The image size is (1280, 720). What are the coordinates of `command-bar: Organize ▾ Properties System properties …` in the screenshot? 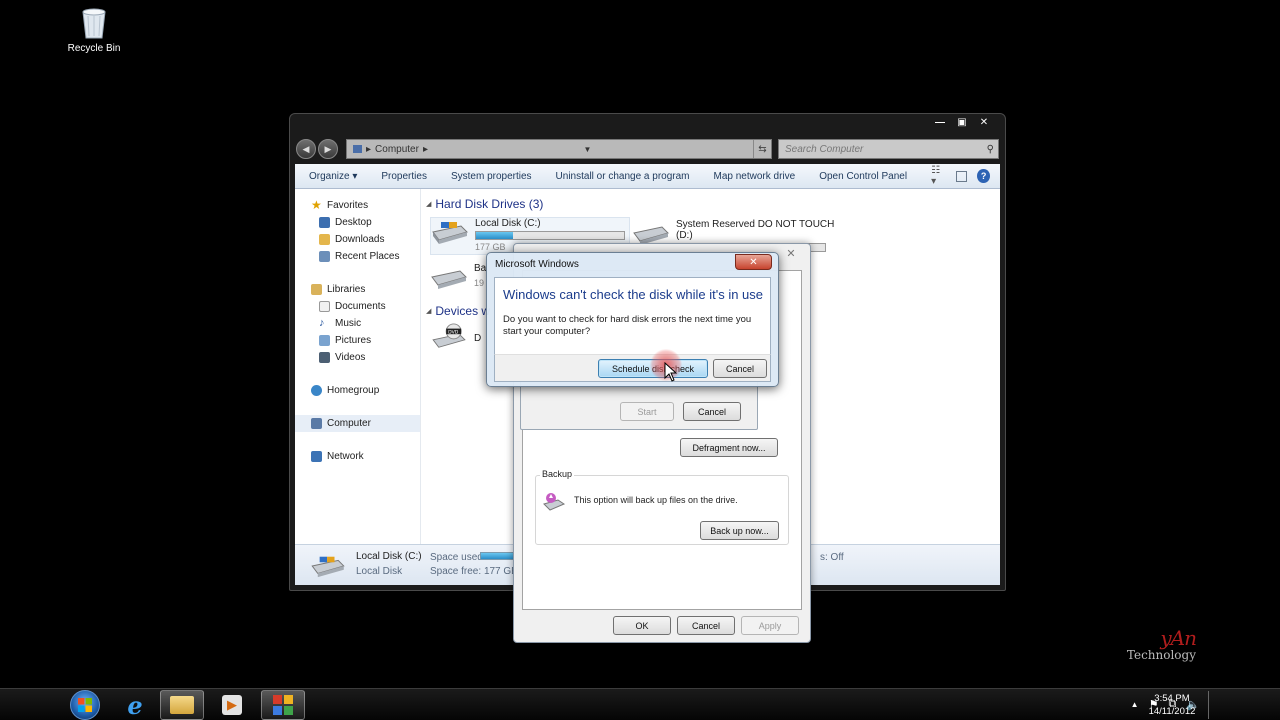 It's located at (647, 176).